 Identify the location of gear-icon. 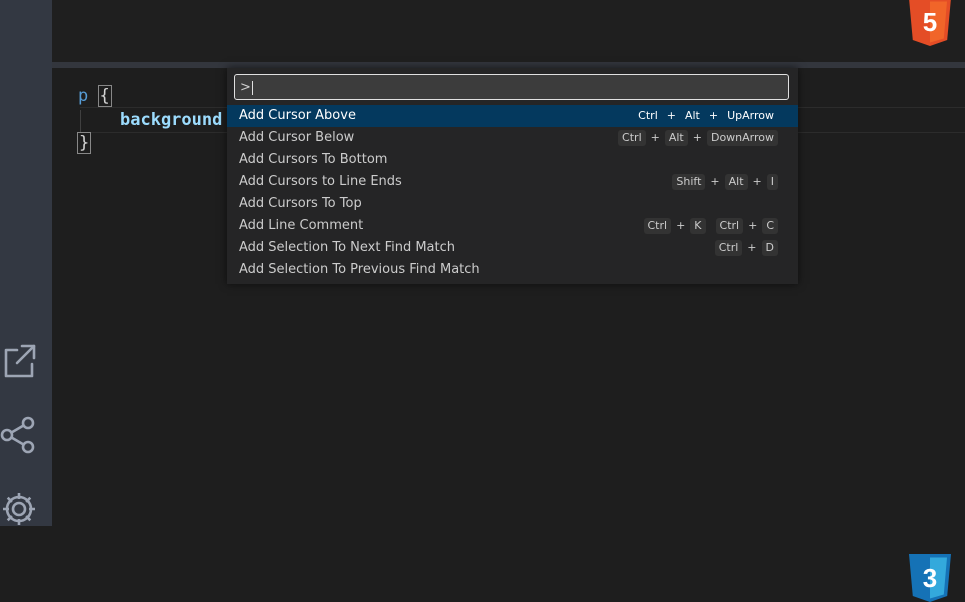
(19, 509).